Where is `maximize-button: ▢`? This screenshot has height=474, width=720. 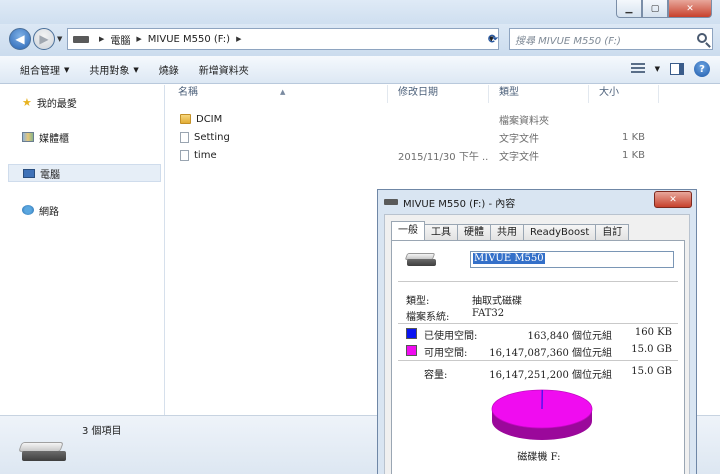 maximize-button: ▢ is located at coordinates (655, 9).